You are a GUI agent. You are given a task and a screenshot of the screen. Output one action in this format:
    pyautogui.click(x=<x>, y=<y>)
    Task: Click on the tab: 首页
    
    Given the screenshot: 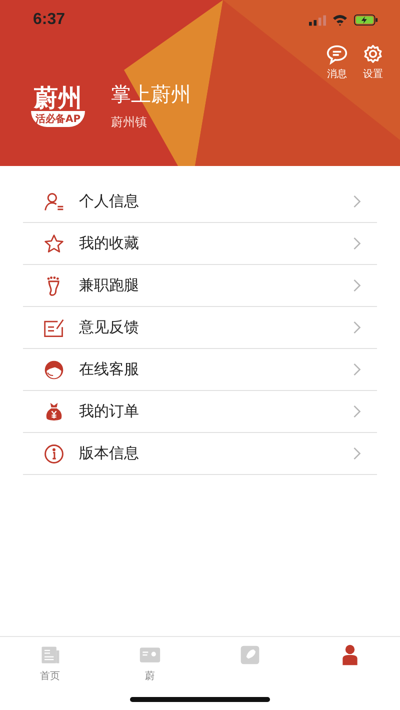 What is the action you would take?
    pyautogui.click(x=50, y=662)
    